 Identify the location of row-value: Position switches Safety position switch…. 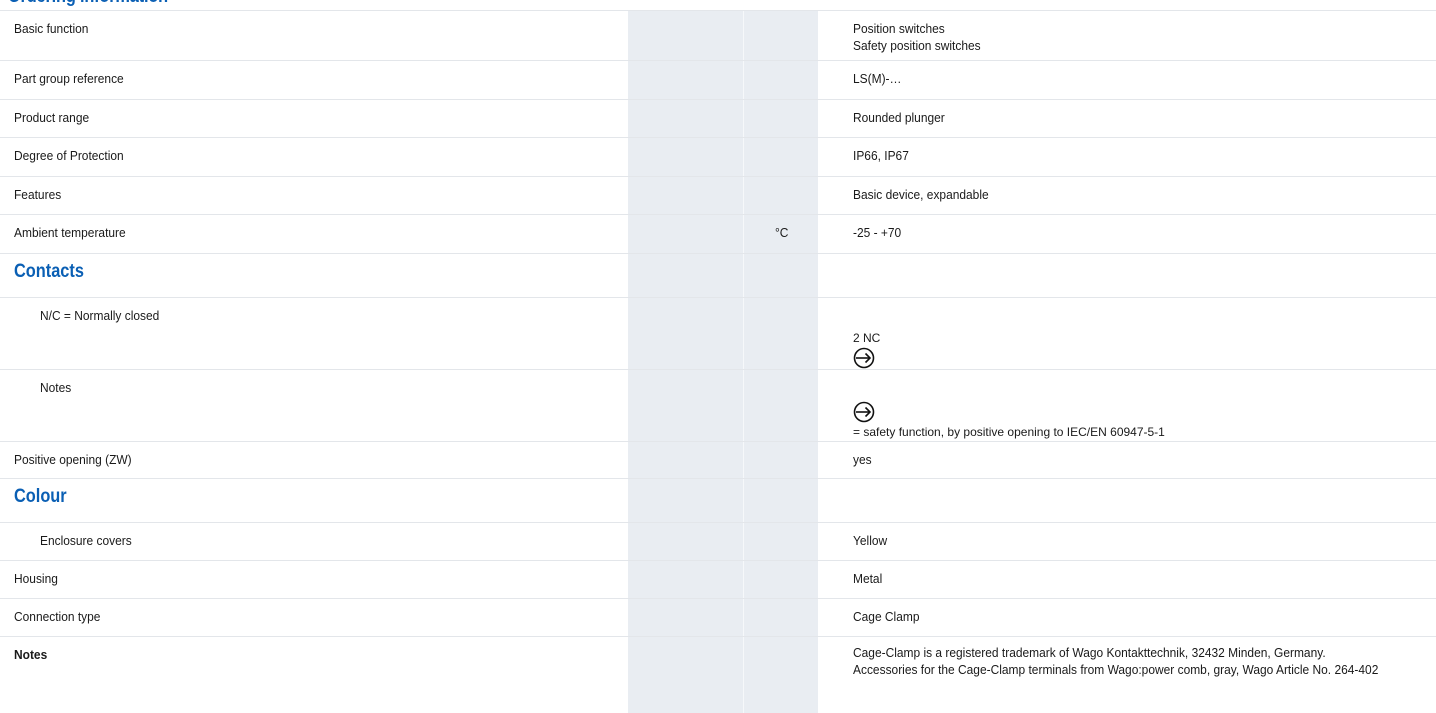
(917, 37).